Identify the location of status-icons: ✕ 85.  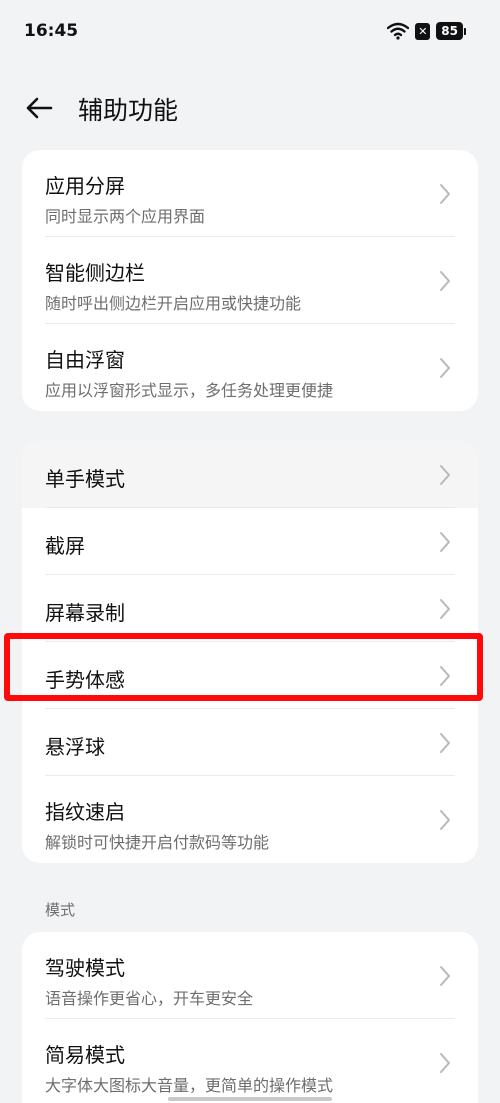
(426, 31).